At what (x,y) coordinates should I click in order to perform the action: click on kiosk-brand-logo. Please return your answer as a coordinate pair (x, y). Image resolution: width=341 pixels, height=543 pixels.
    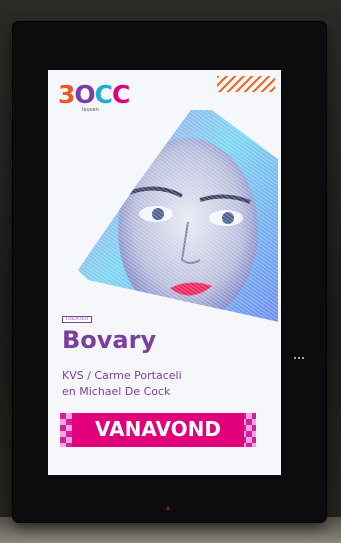
    Looking at the image, I should click on (169, 507).